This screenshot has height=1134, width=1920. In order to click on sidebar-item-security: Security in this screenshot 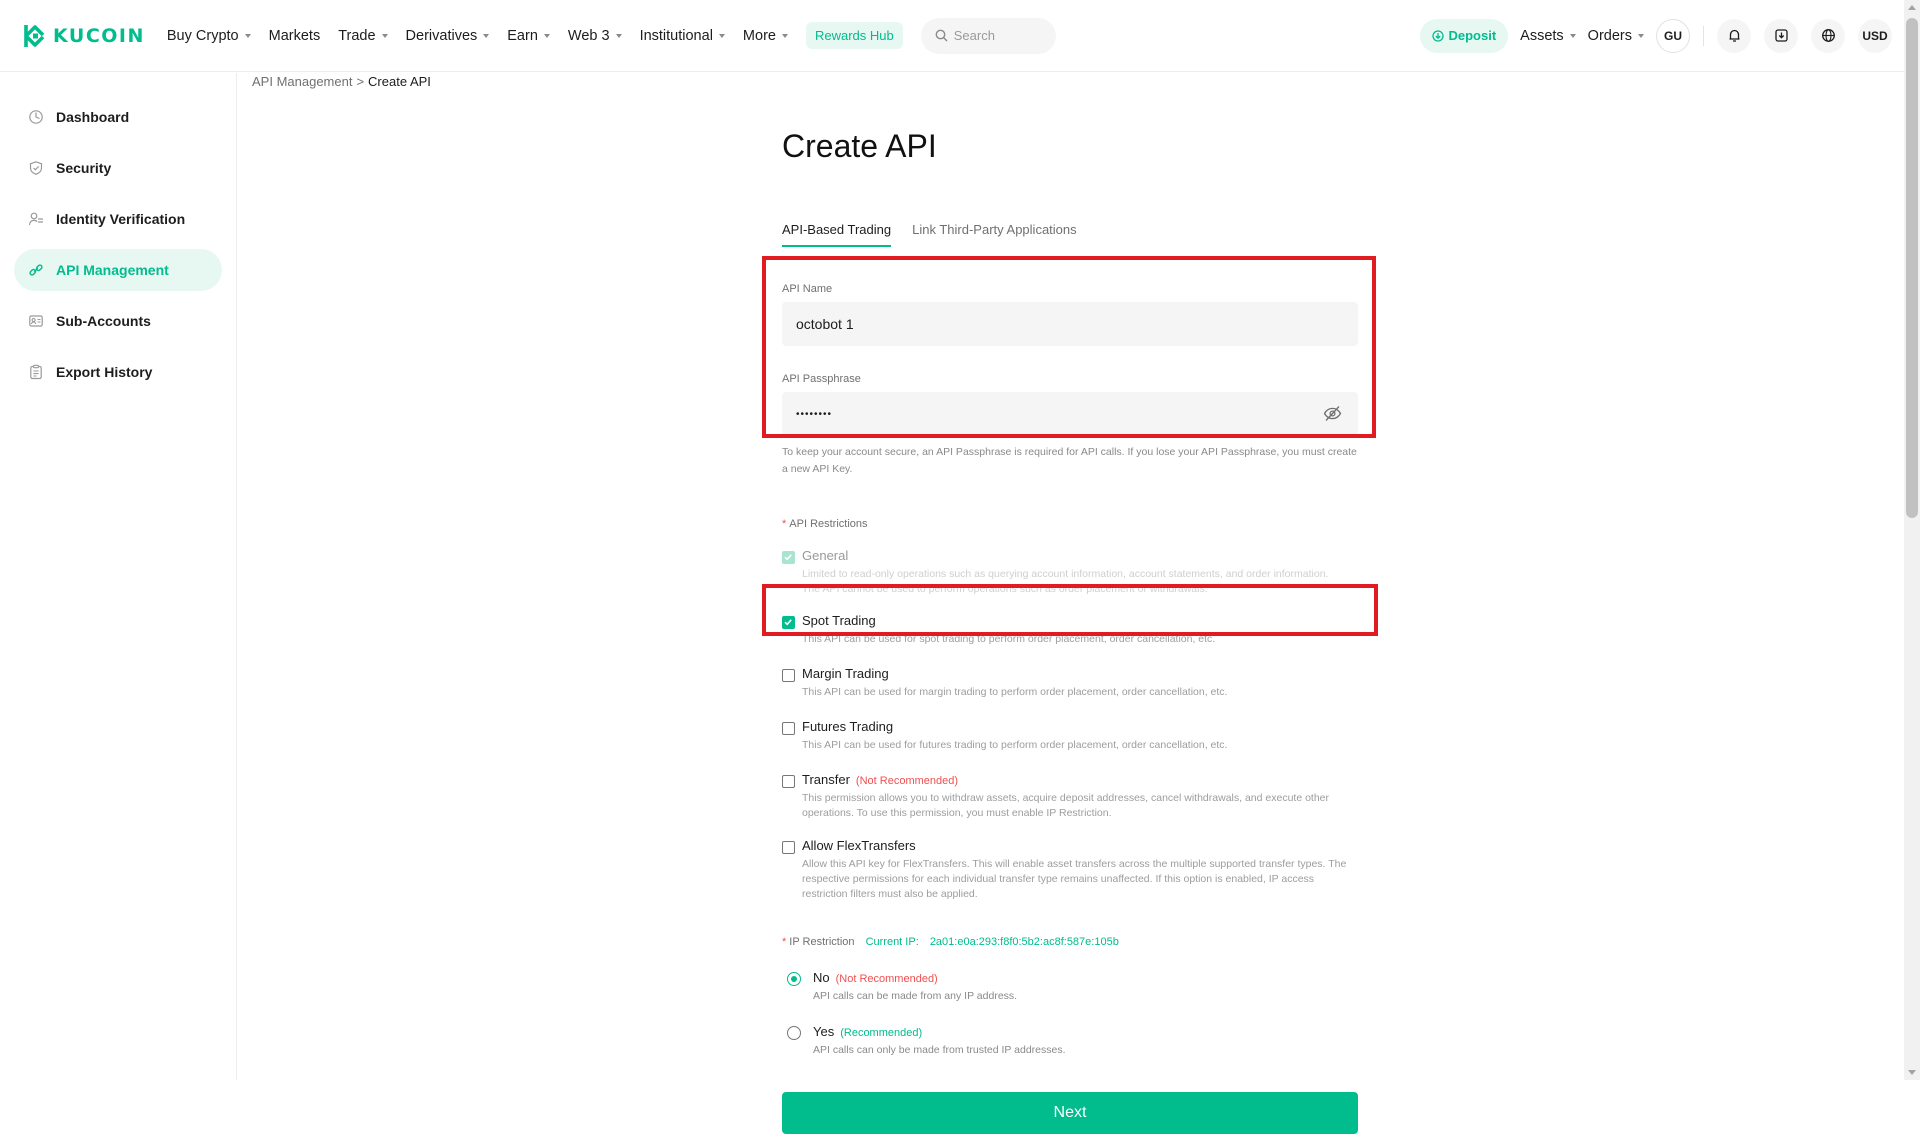, I will do `click(118, 168)`.